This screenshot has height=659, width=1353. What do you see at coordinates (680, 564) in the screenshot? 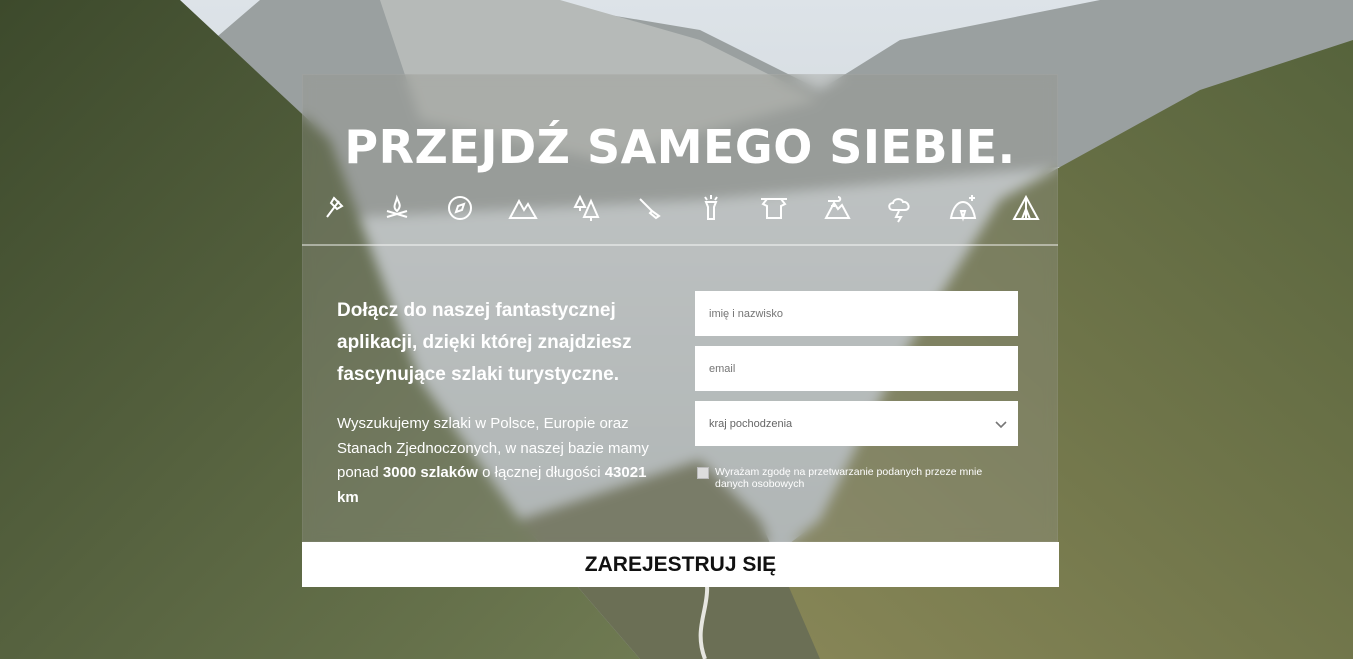
I see `register-button: ZAREJESTRUJ SIĘ` at bounding box center [680, 564].